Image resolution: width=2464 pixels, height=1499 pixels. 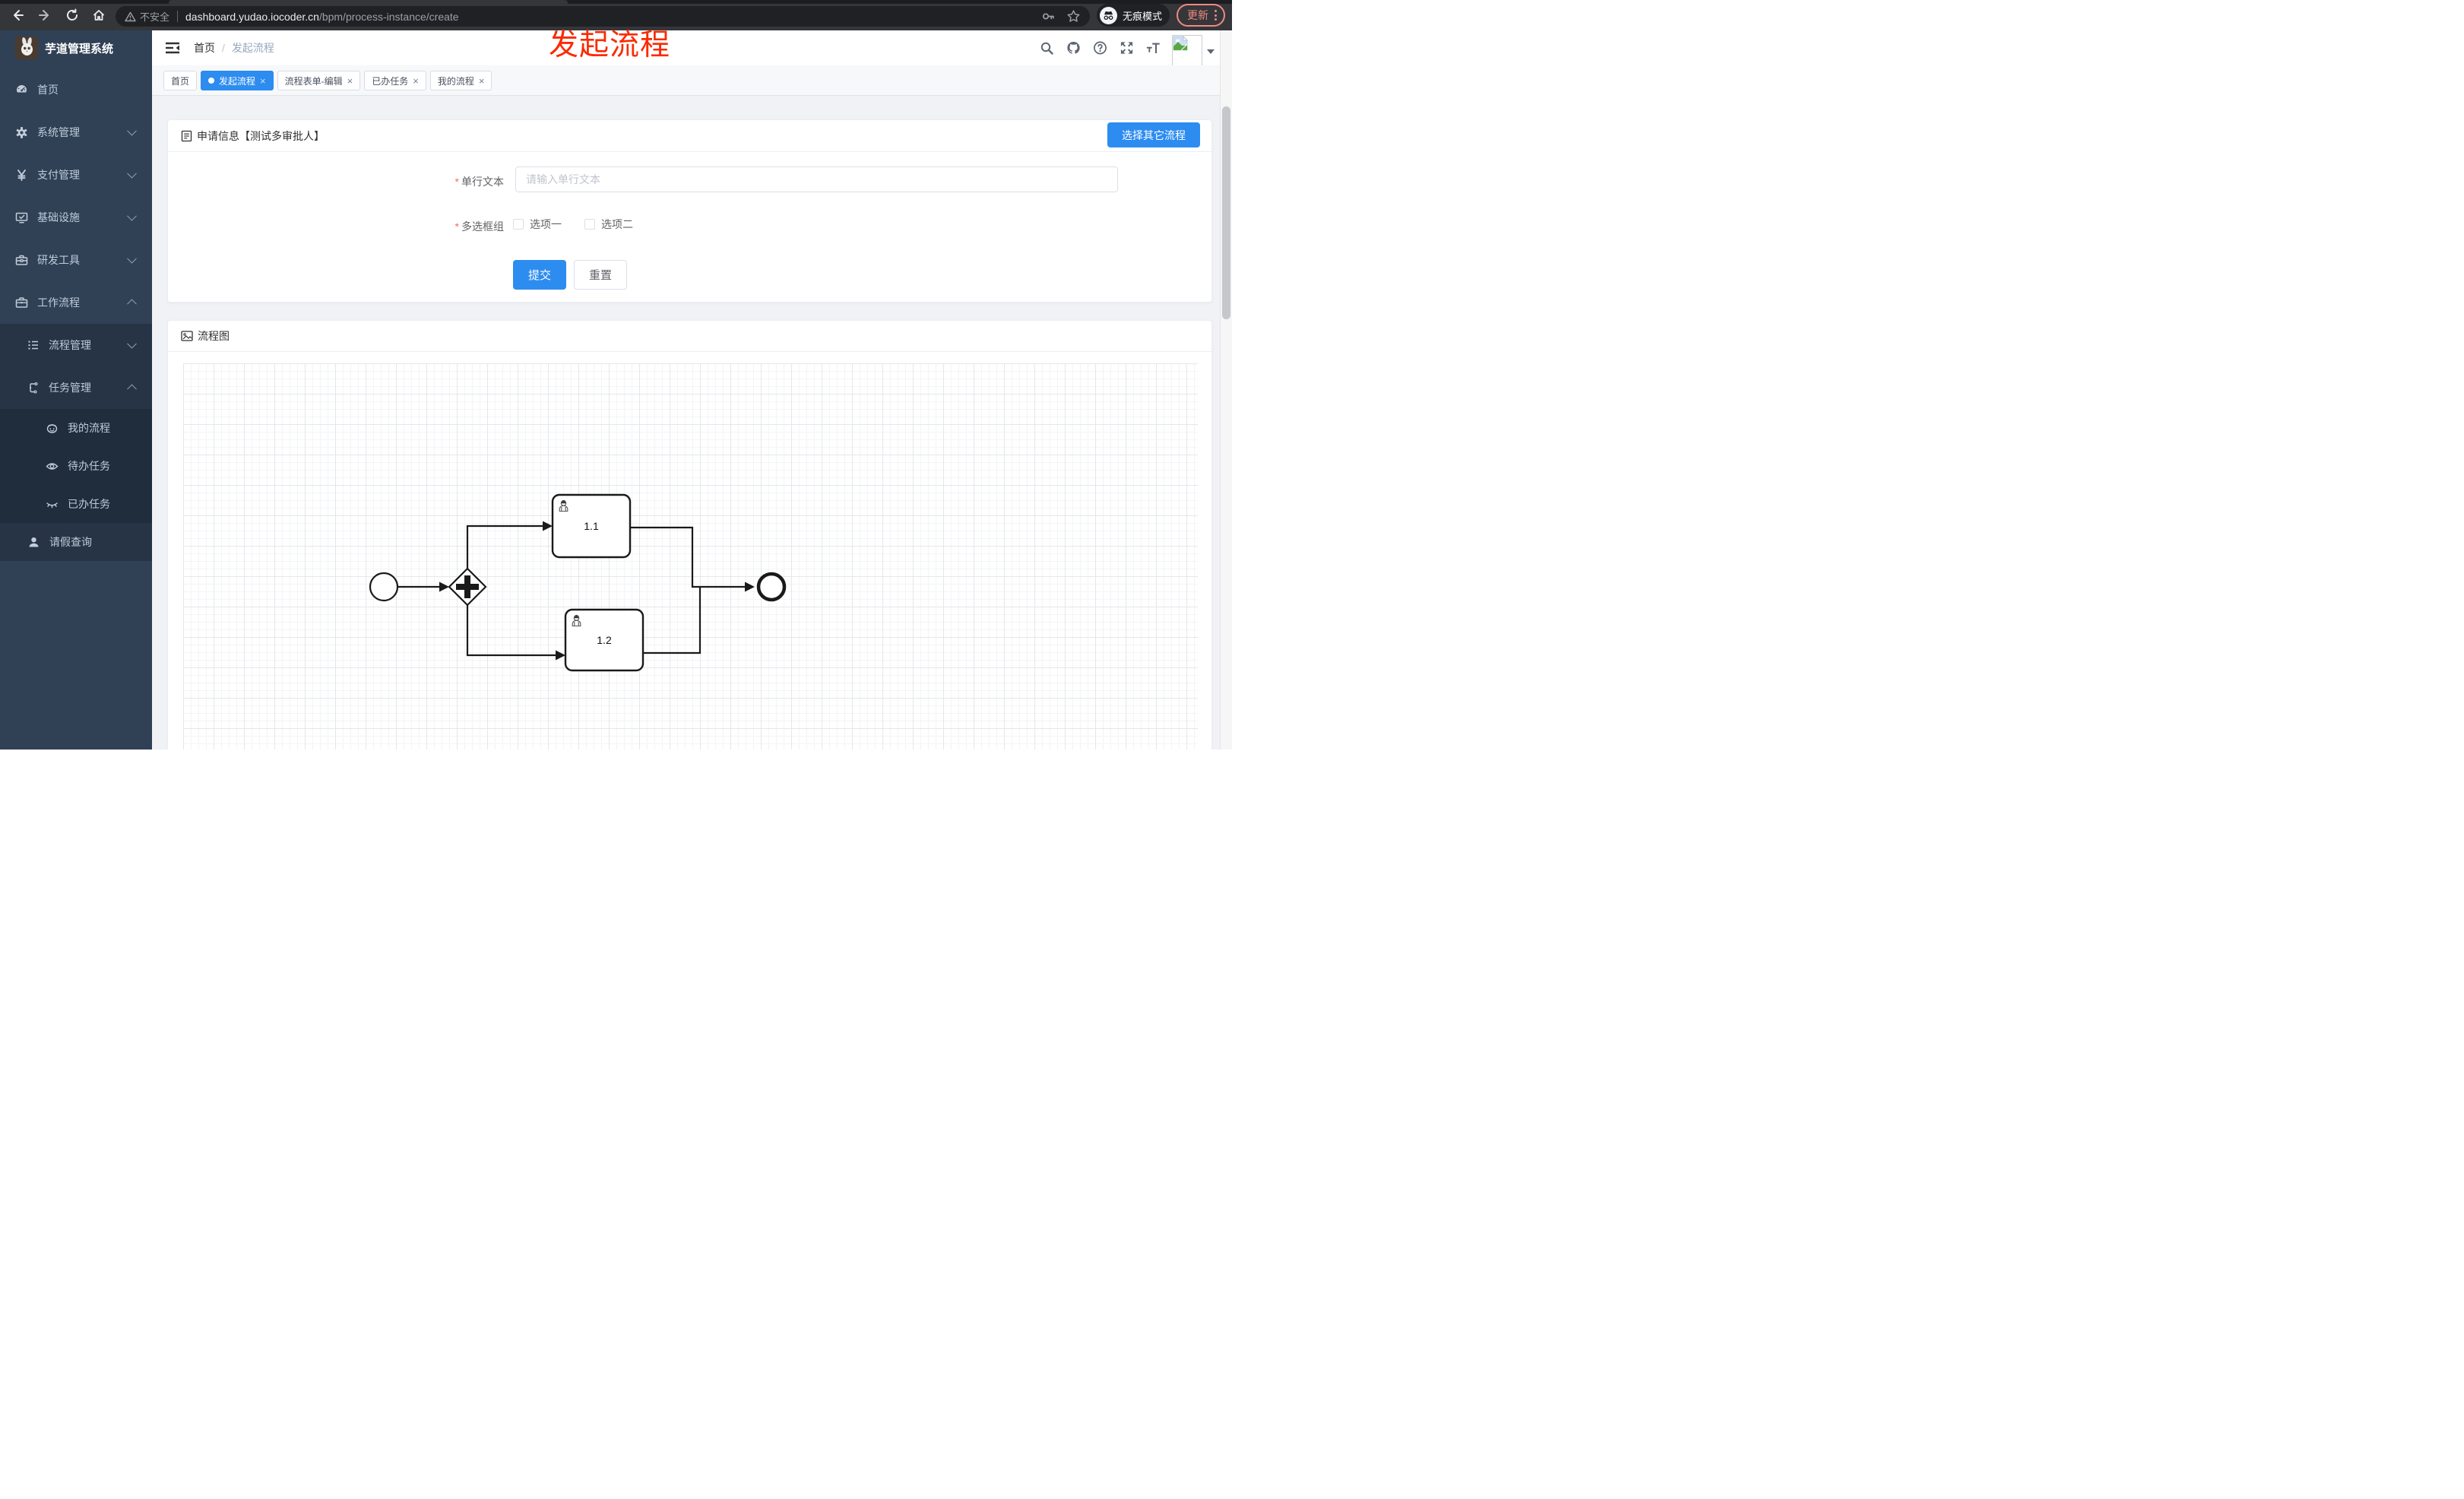 What do you see at coordinates (563, 179) in the screenshot?
I see `input-placeholder: 请输入单行文本` at bounding box center [563, 179].